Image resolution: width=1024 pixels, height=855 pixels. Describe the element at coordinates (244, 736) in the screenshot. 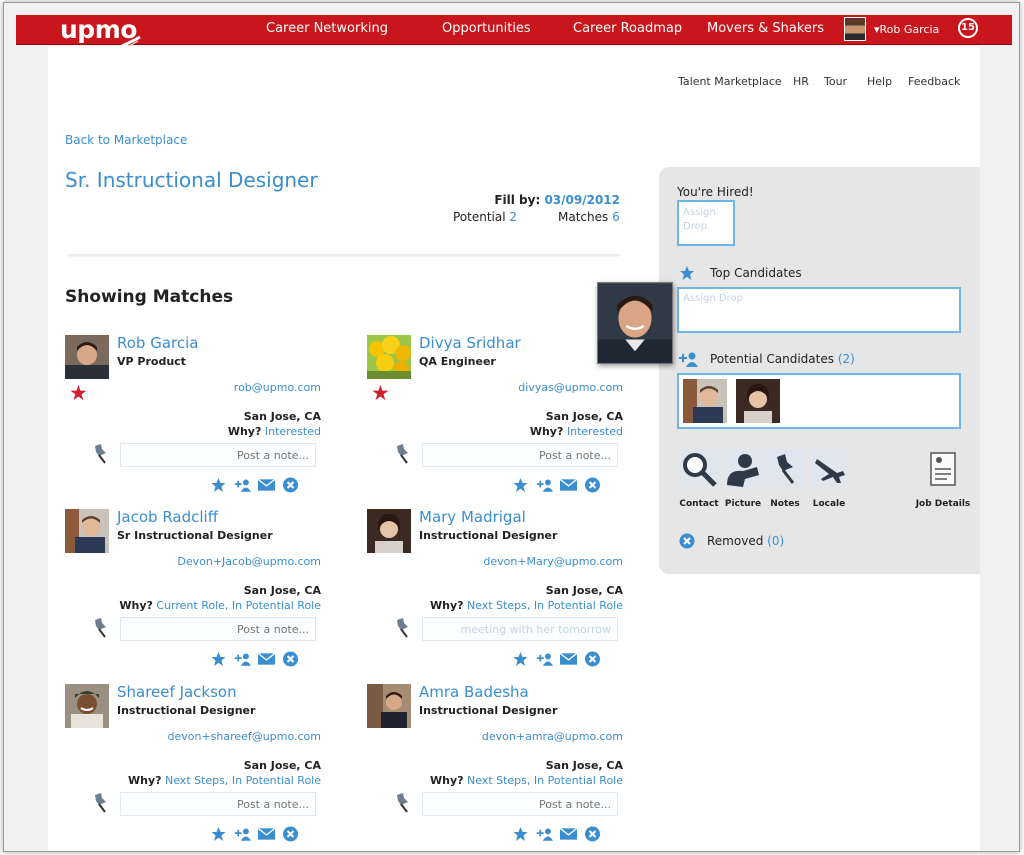

I see `candidate-email: devon+shareef@upmo.com` at that location.